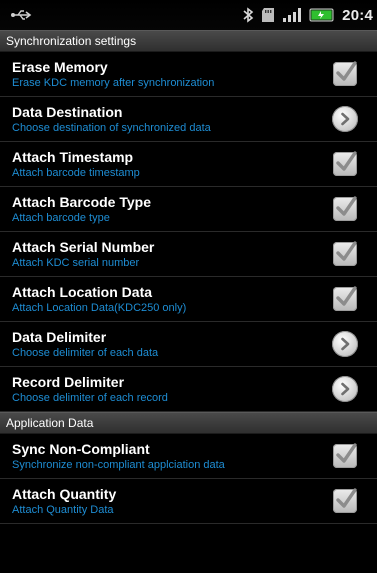 This screenshot has width=377, height=573. Describe the element at coordinates (67, 111) in the screenshot. I see `setting-title: Data Destination` at that location.